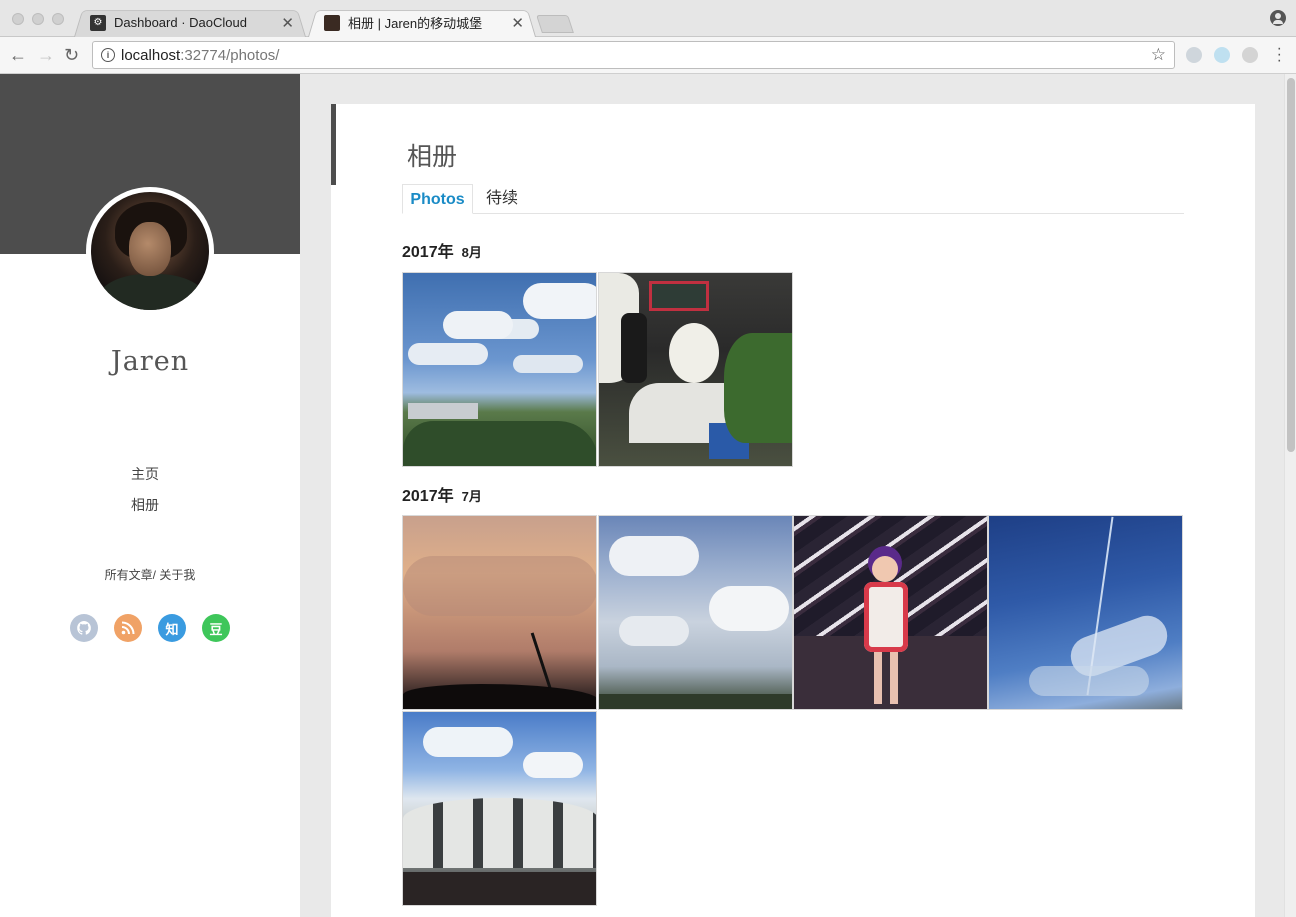  I want to click on extension-bird-icon, so click(1194, 55).